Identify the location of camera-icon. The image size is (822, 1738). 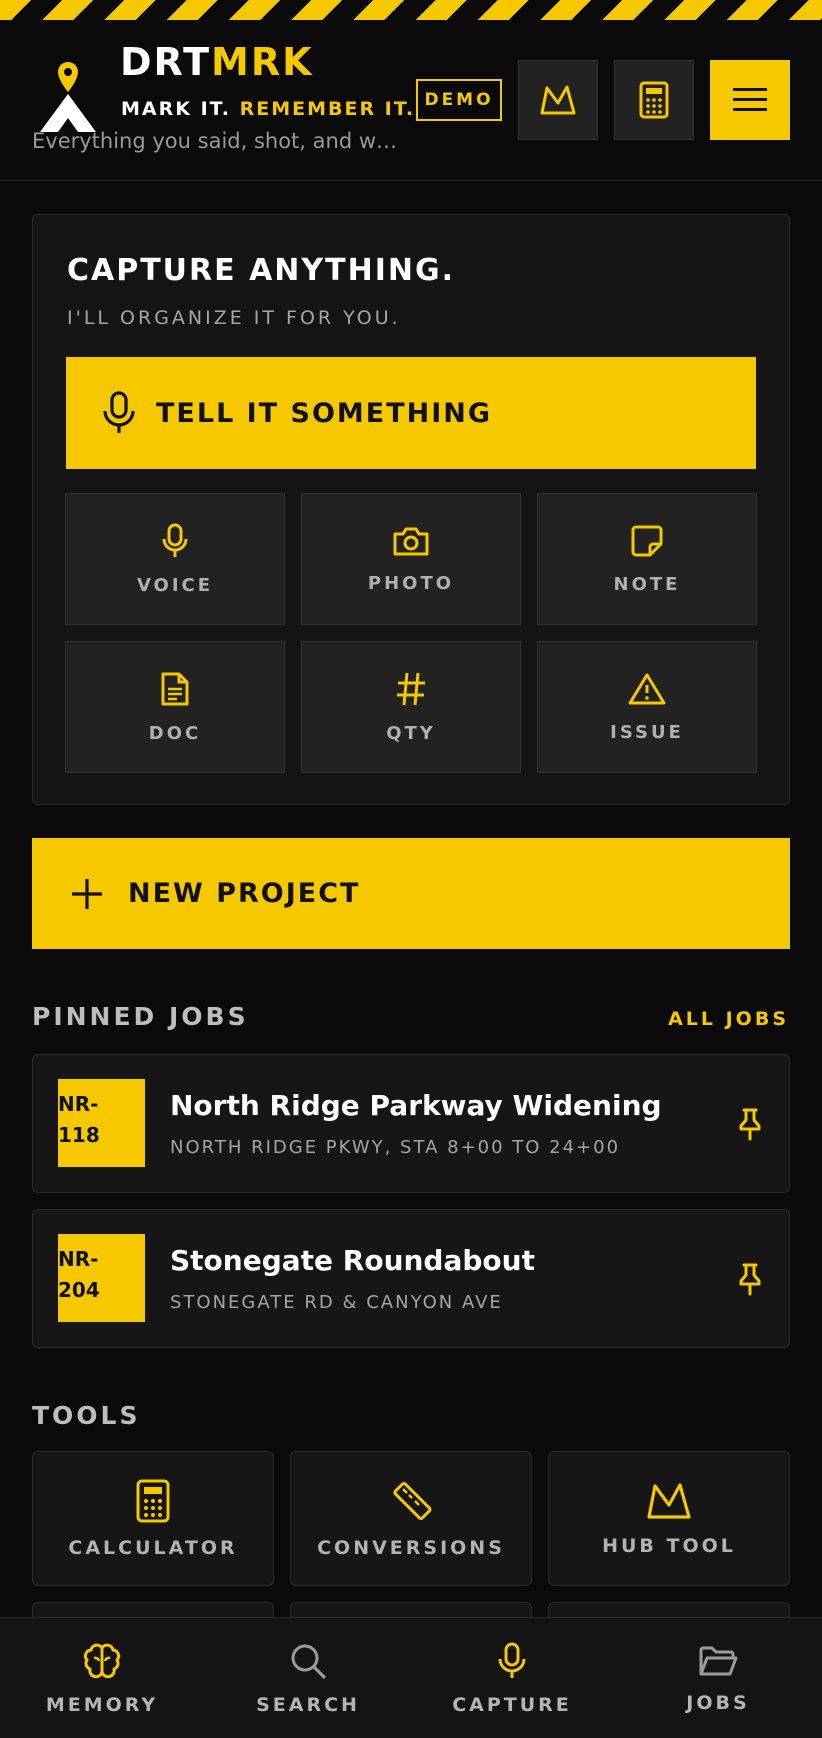
(411, 541).